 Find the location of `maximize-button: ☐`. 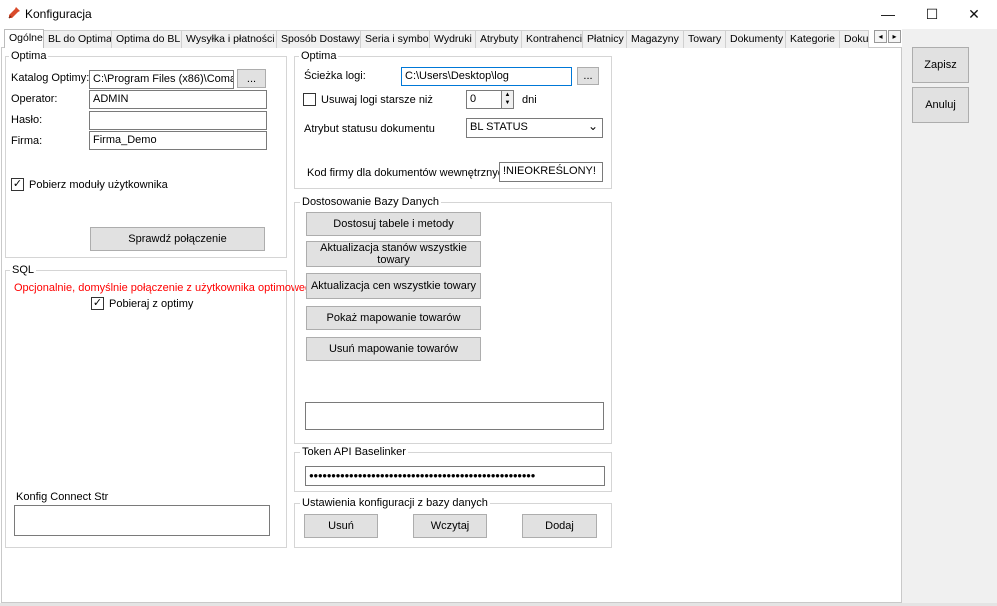

maximize-button: ☐ is located at coordinates (932, 14).